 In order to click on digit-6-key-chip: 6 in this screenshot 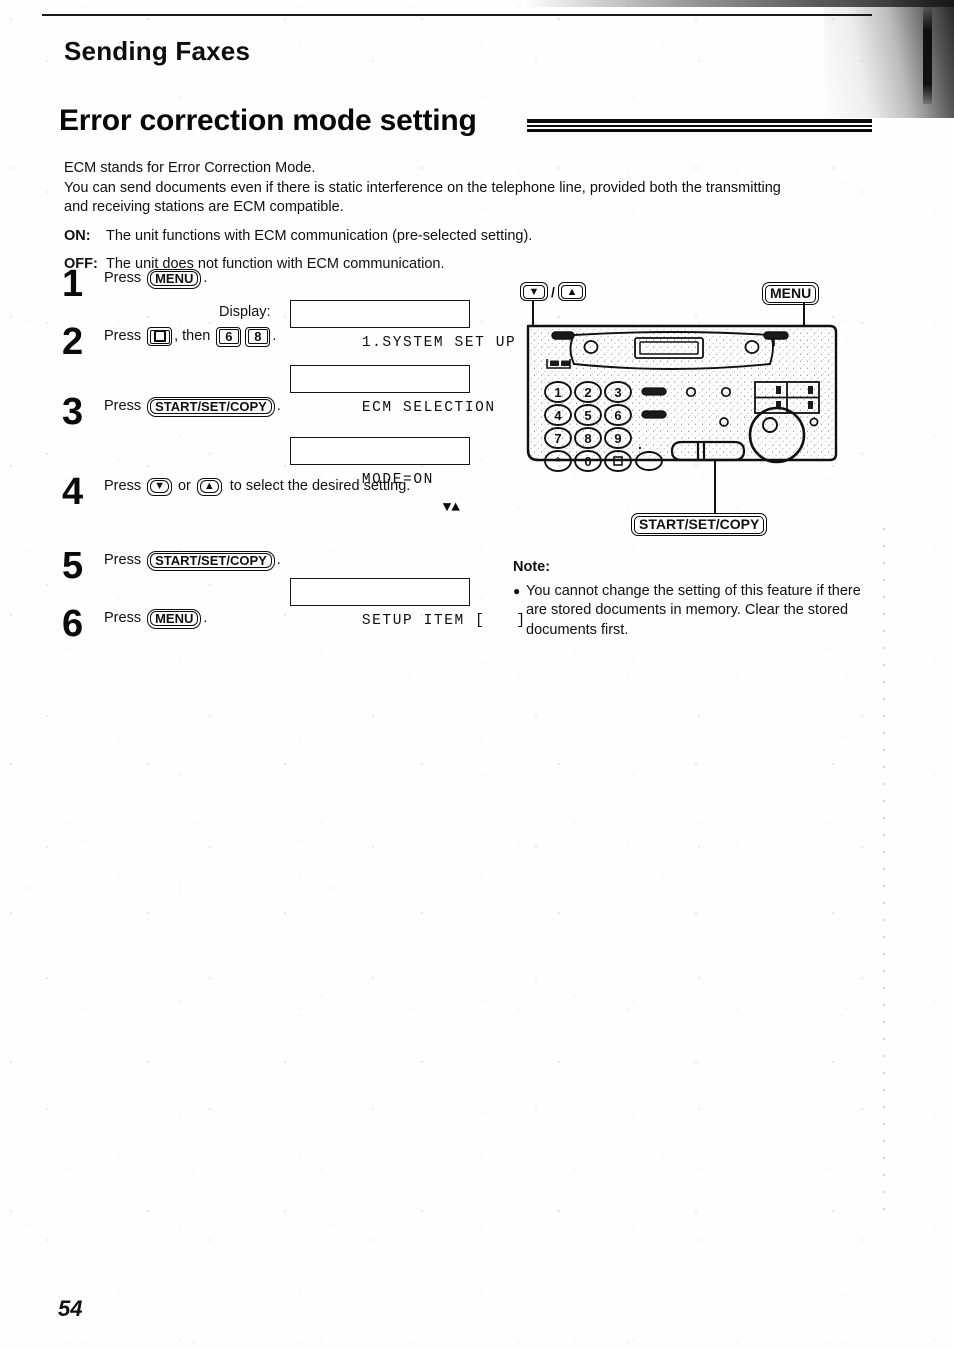, I will do `click(229, 336)`.